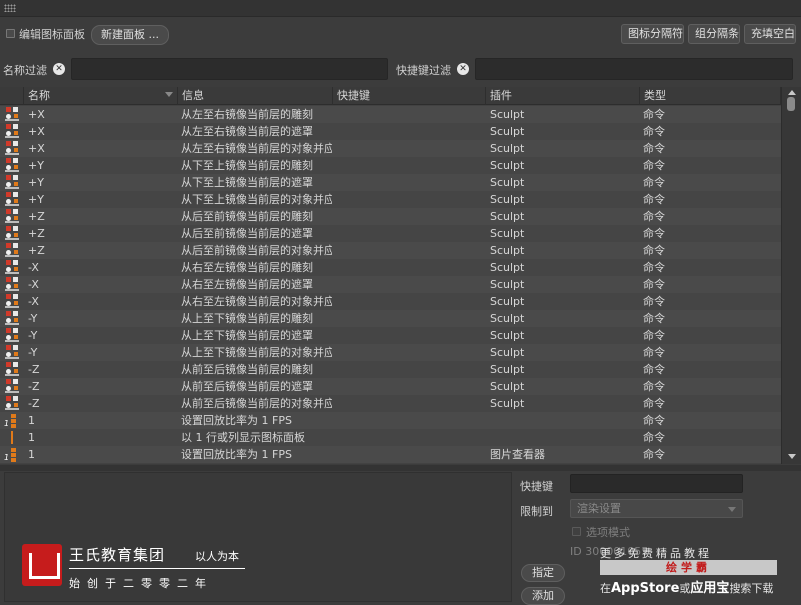  Describe the element at coordinates (792, 456) in the screenshot. I see `scroll-down-icon` at that location.